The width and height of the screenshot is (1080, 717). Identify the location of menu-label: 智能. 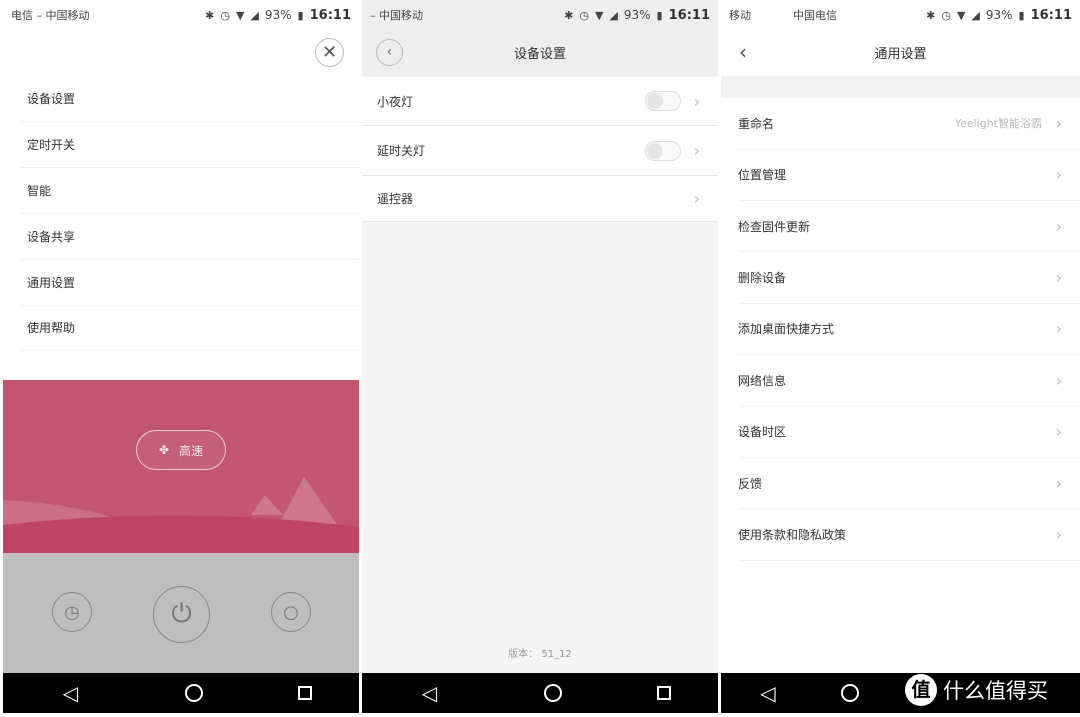
(39, 191).